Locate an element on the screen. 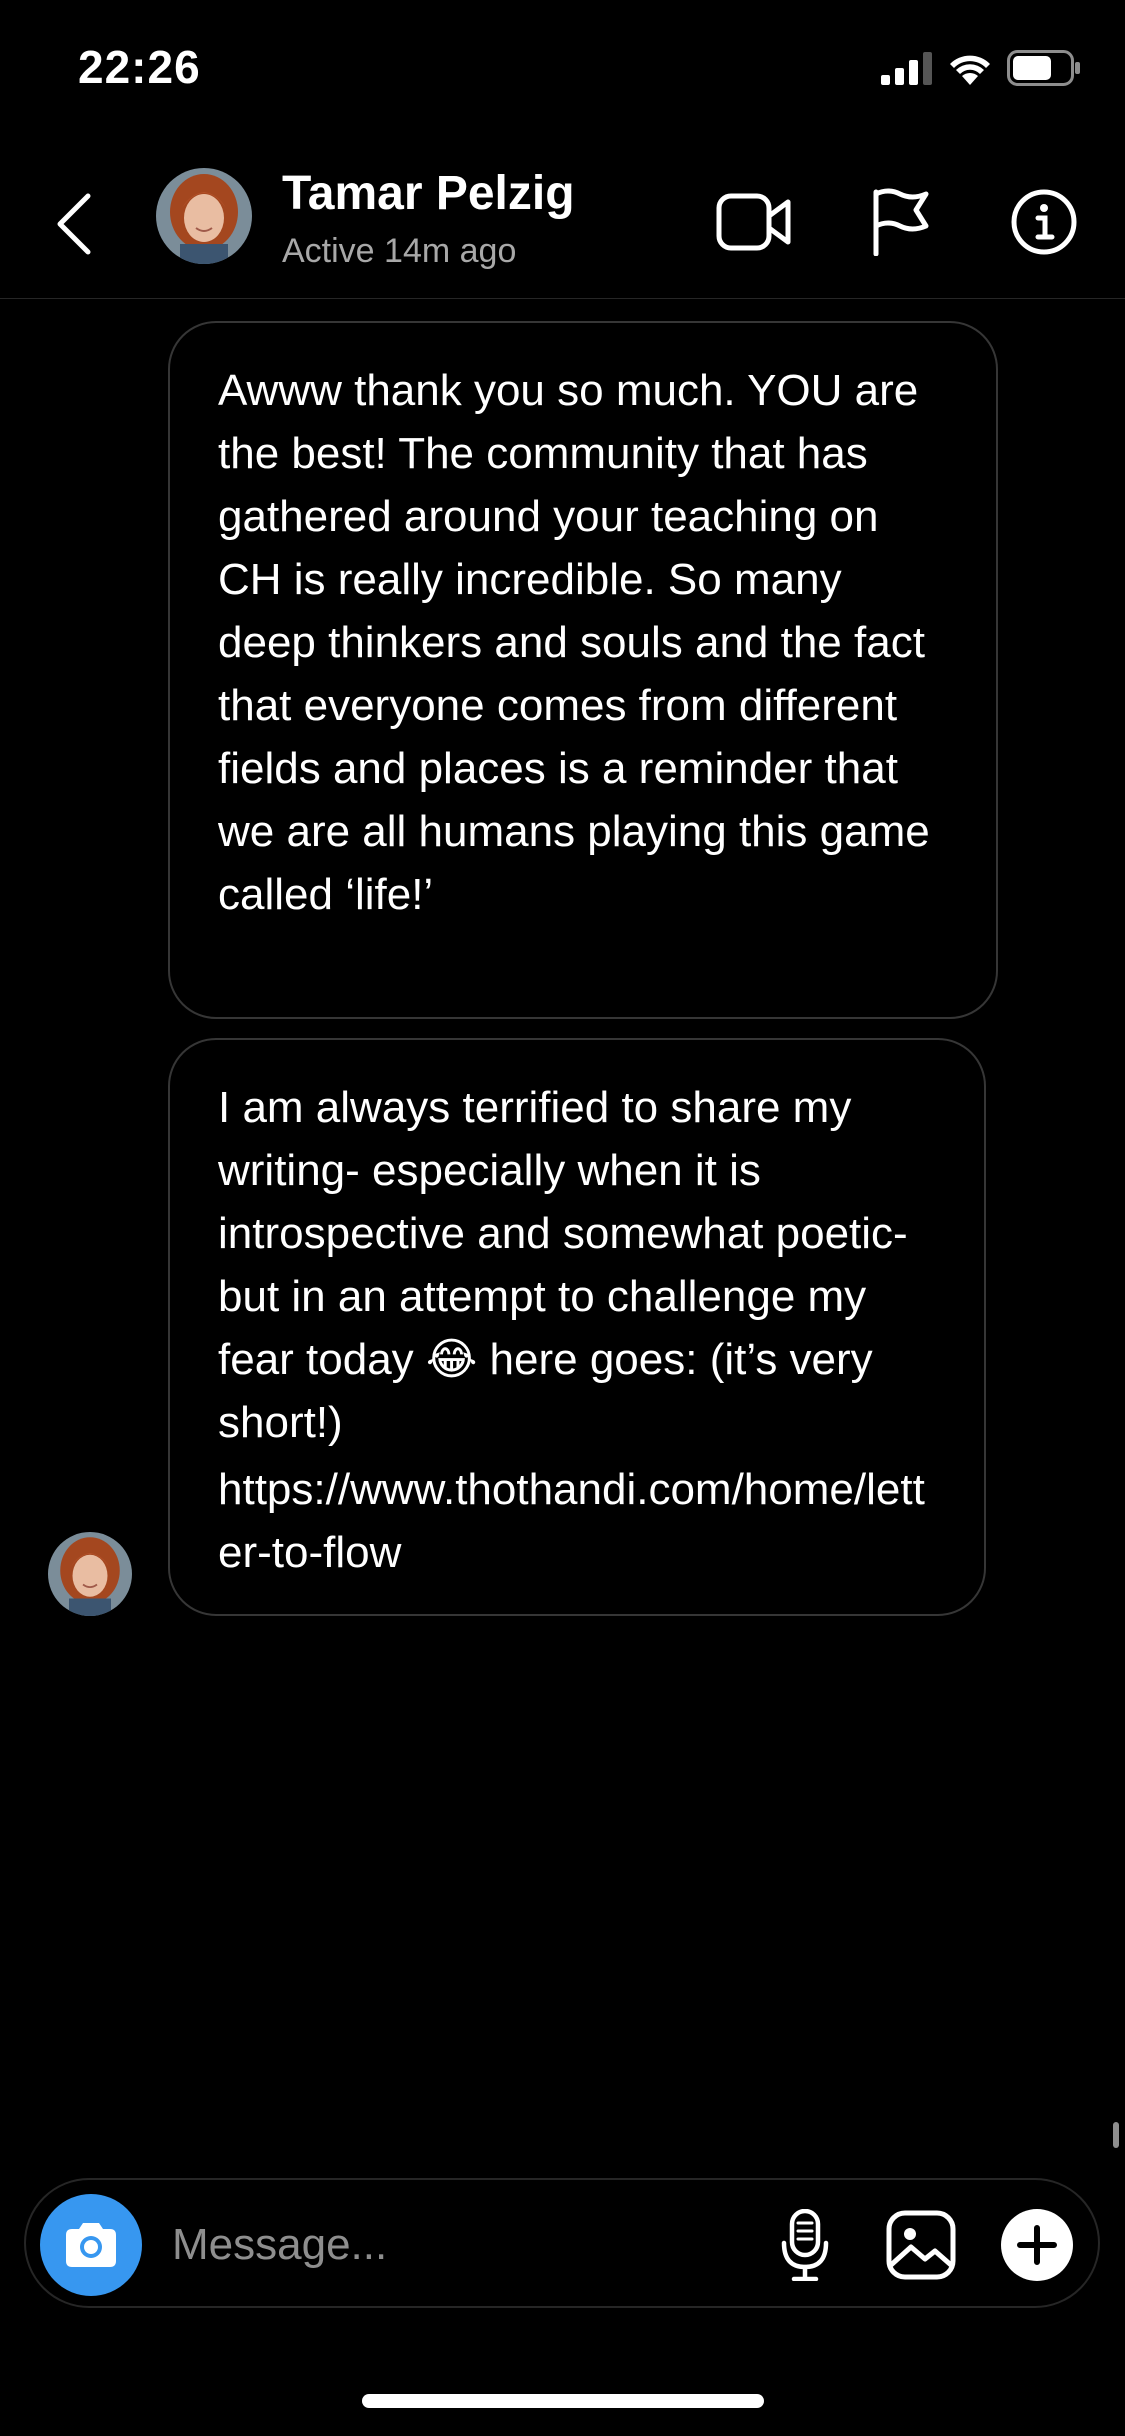 The image size is (1125, 2436). info-icon is located at coordinates (1044, 222).